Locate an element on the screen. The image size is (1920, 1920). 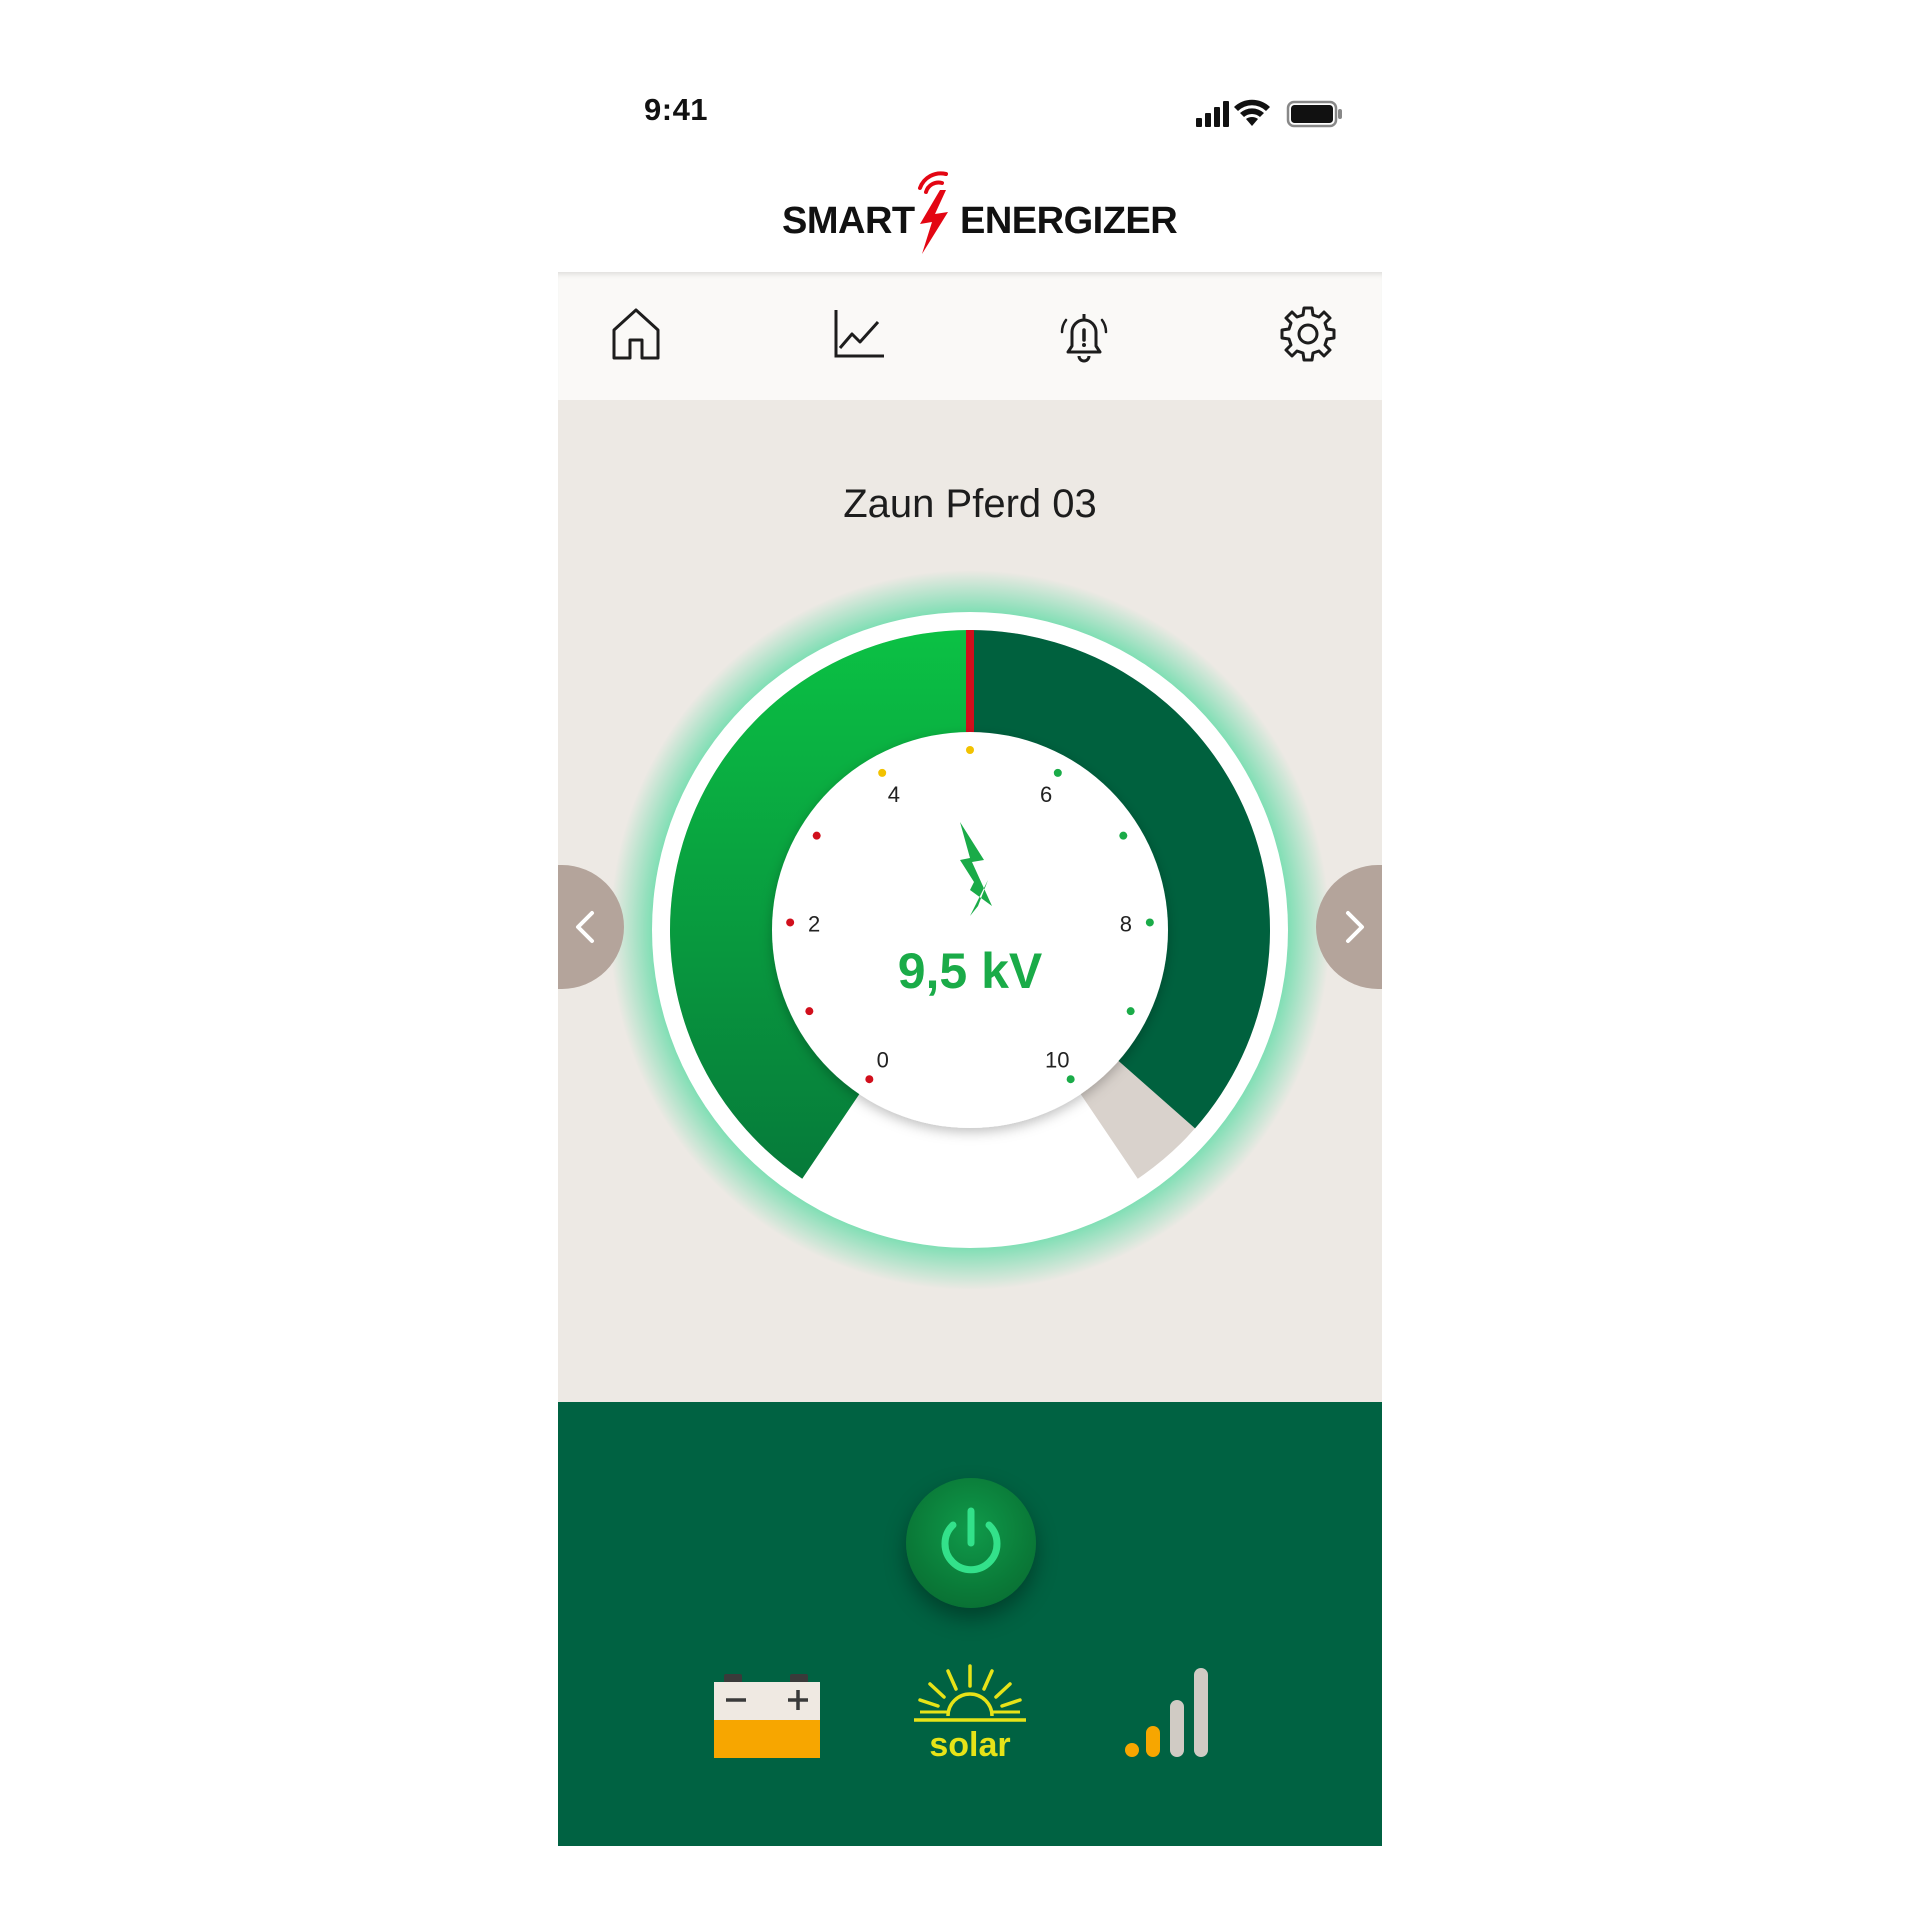
wifi-icon is located at coordinates (1252, 112).